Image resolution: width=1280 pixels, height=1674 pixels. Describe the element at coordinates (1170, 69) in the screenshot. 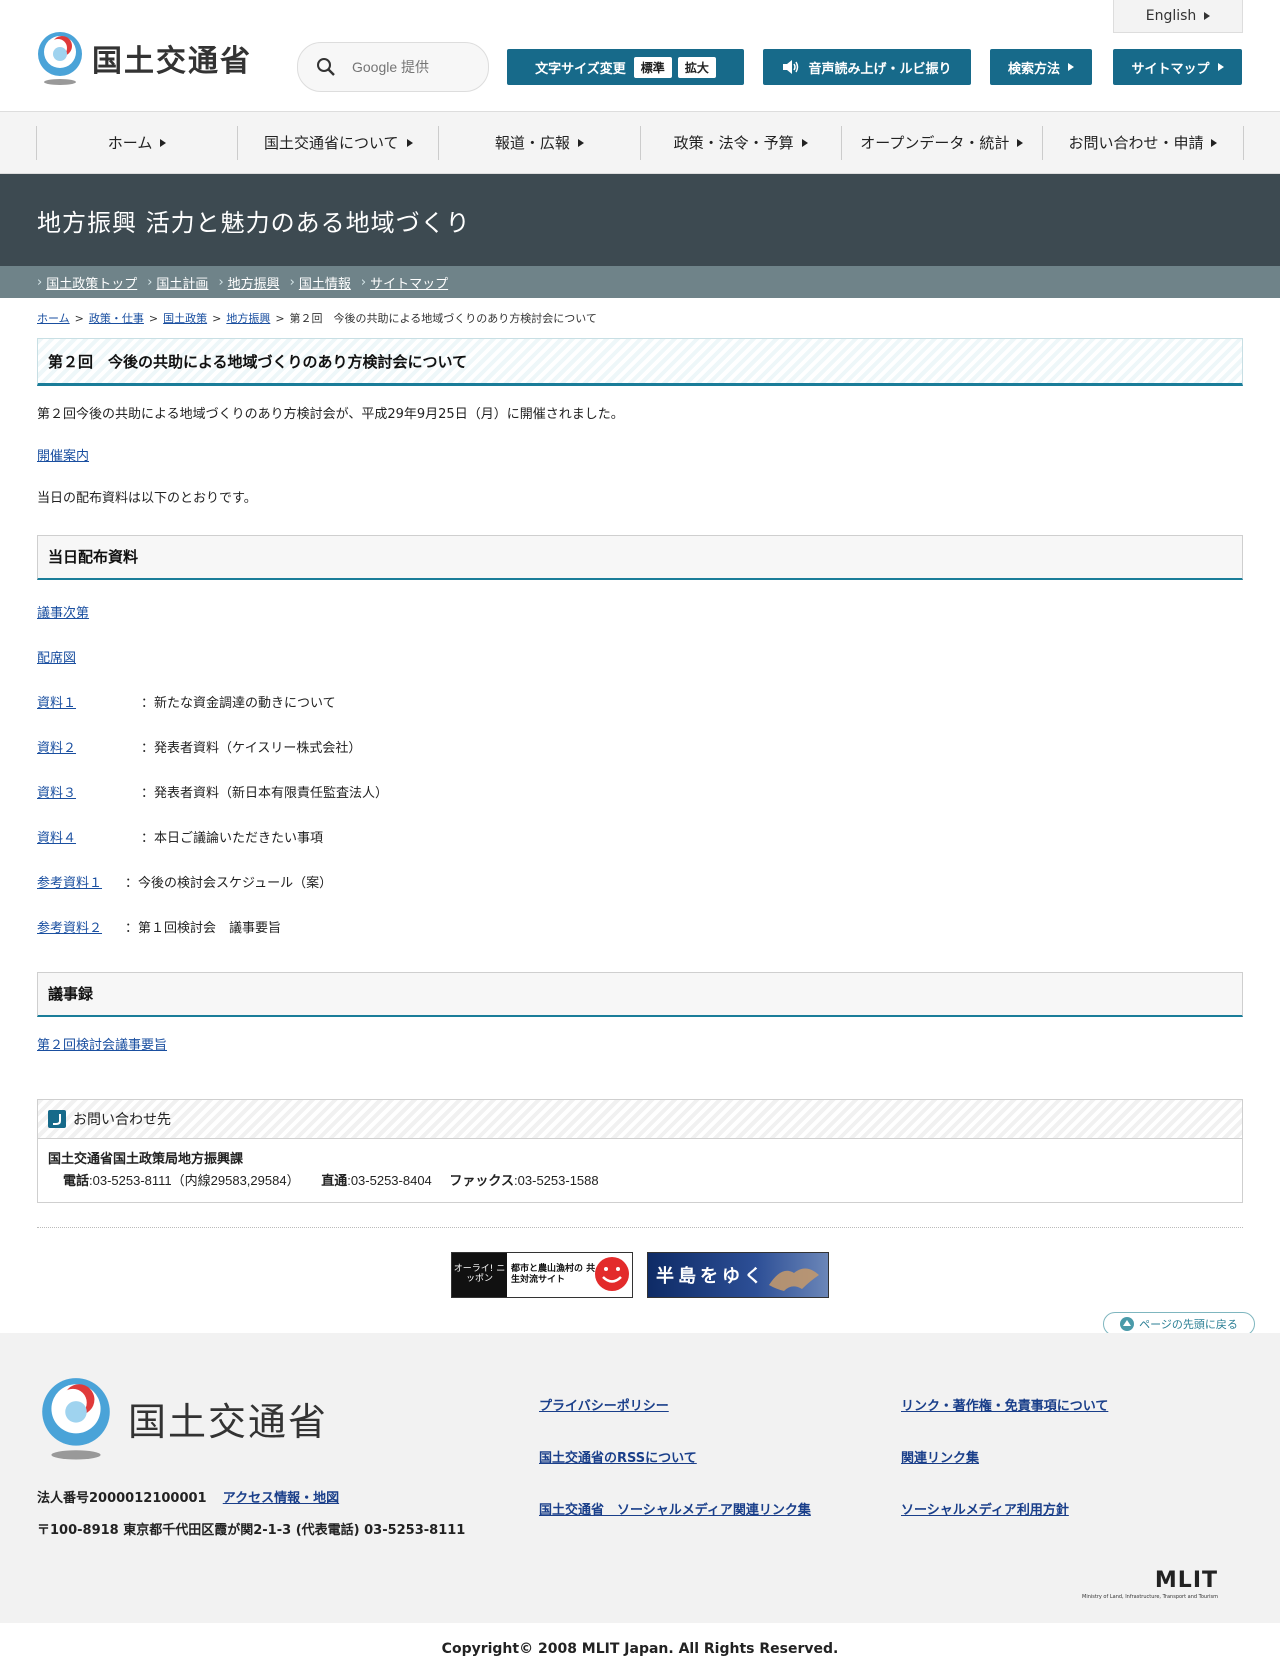

I see `sitemap-label: サイトマップ` at that location.